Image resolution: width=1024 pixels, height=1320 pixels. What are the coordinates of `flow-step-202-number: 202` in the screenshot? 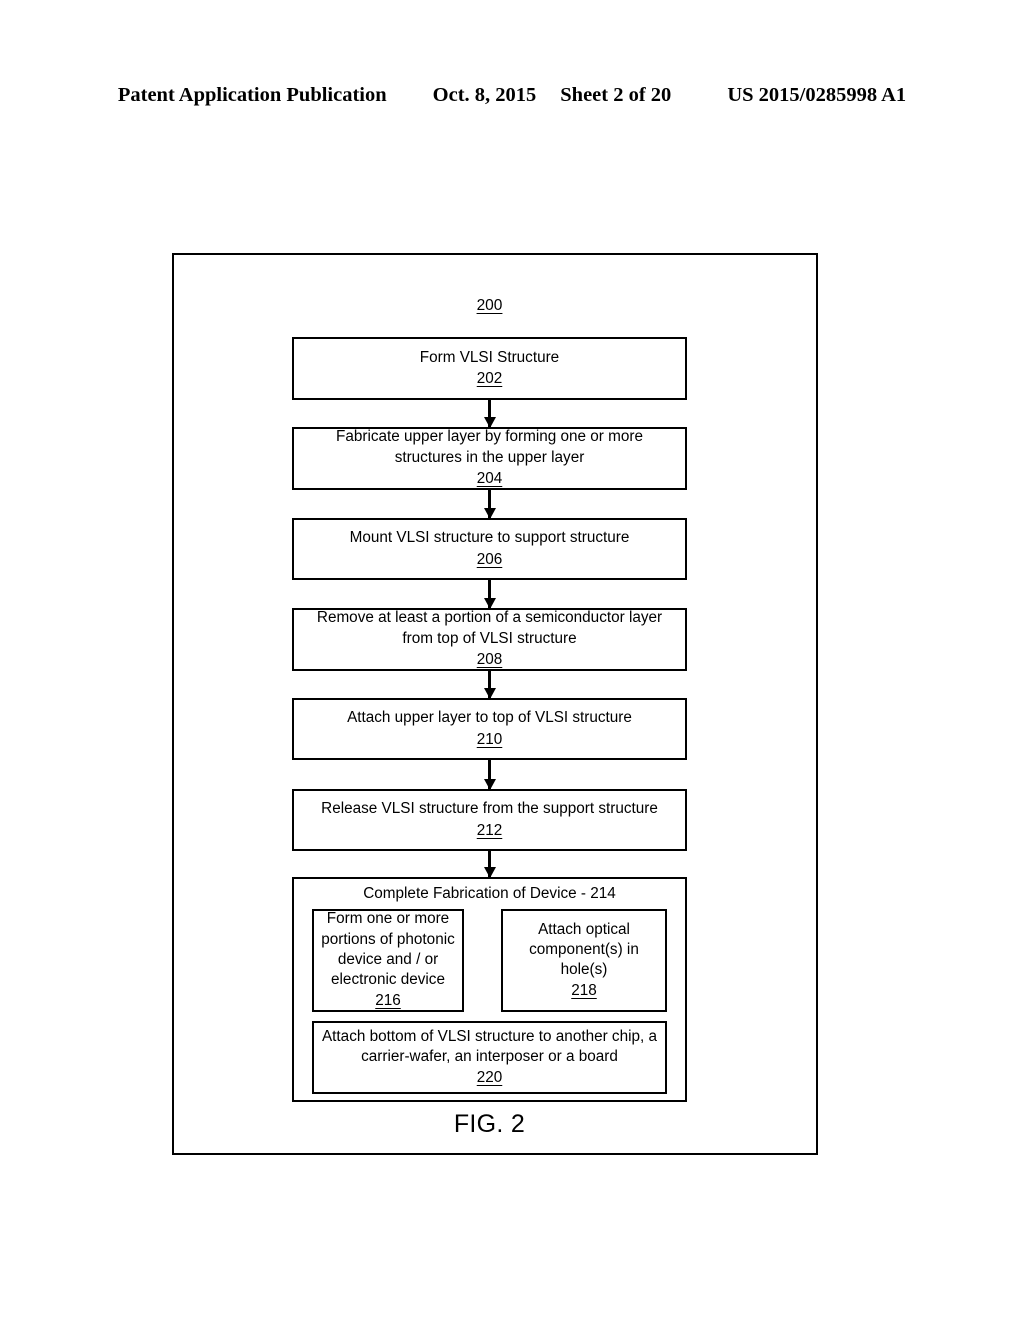 It's located at (489, 378).